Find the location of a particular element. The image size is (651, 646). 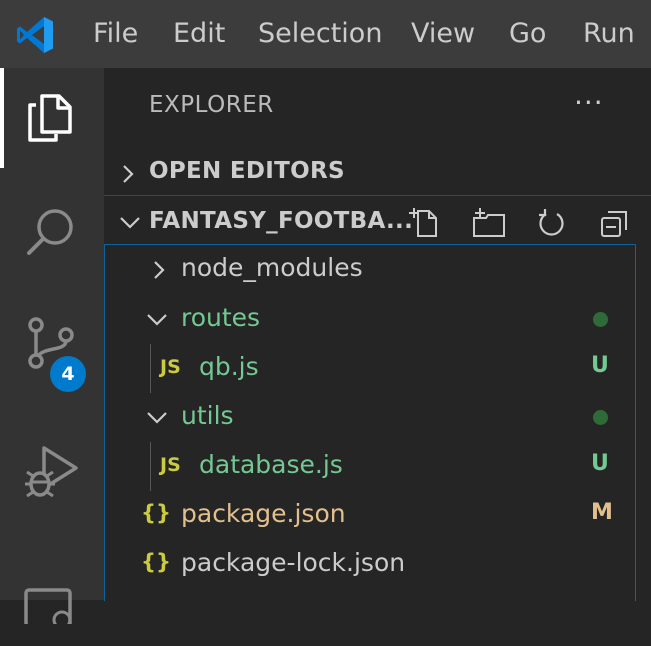

activity-bar: 4 is located at coordinates (52, 346).